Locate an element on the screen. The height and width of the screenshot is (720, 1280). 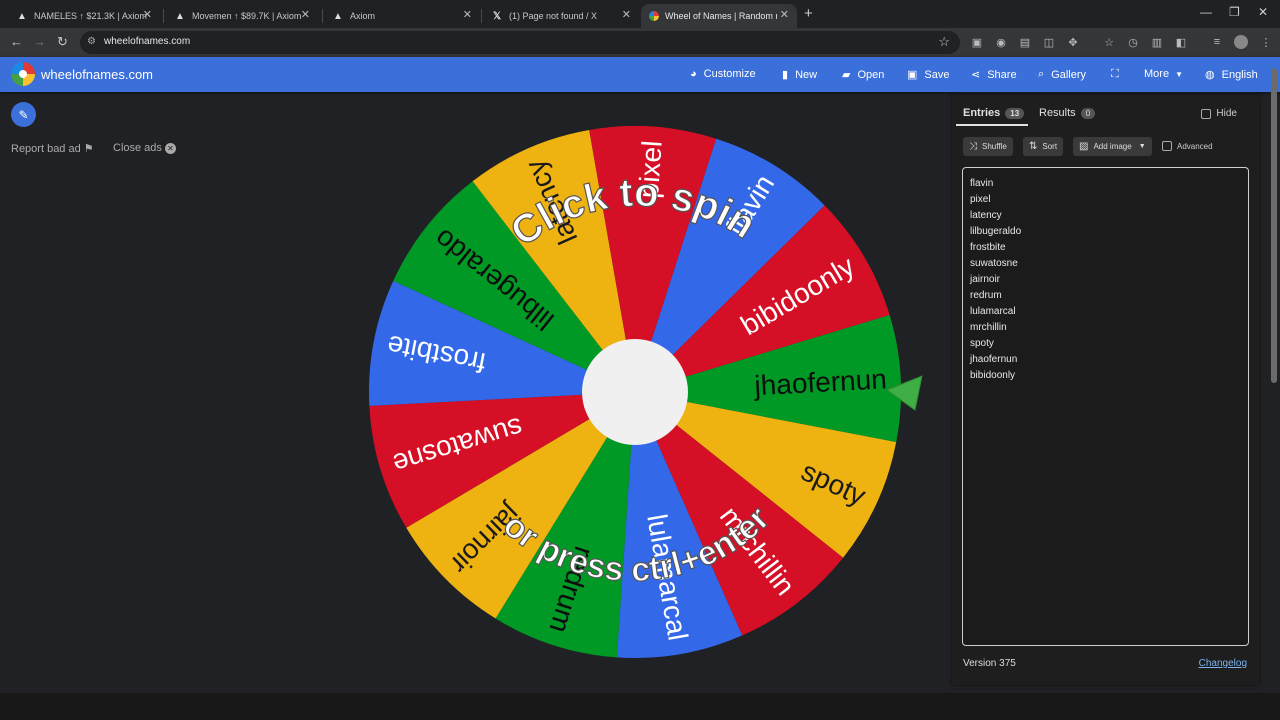
tab-title: NAMELES ↑ $21.3K | Axiom is located at coordinates (90, 16).